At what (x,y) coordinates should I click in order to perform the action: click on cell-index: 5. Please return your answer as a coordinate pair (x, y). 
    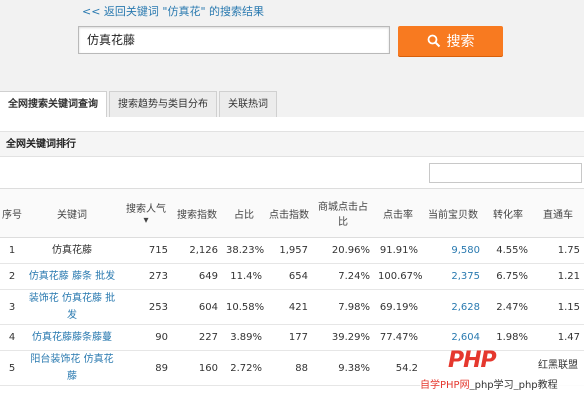
    Looking at the image, I should click on (12, 368).